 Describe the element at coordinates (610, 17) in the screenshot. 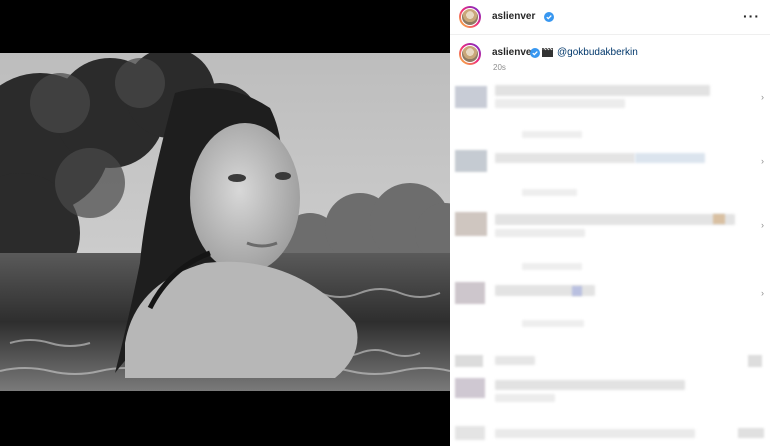

I see `post-header: aslienver ···` at that location.